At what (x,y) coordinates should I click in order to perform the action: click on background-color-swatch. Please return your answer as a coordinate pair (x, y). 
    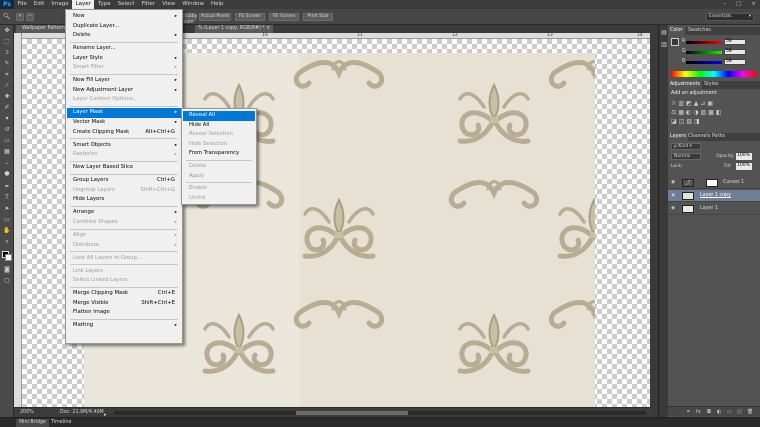
    Looking at the image, I should click on (8, 257).